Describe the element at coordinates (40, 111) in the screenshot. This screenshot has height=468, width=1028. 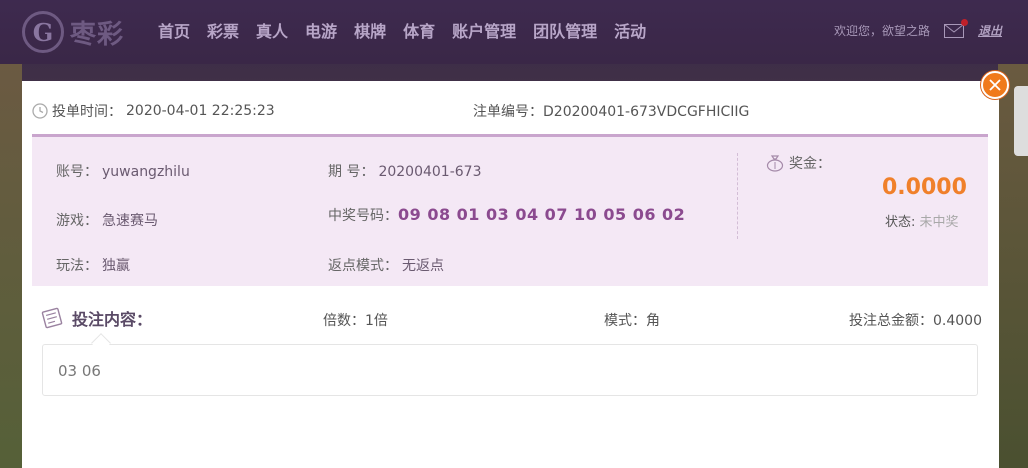
I see `clock-icon` at that location.